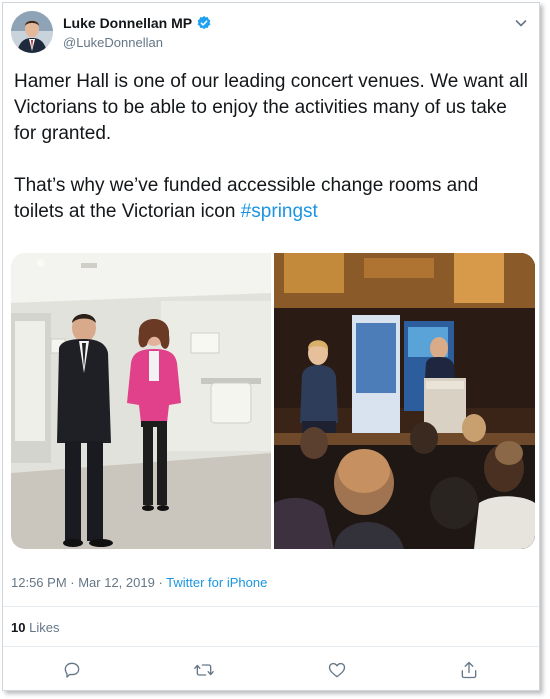 The image size is (550, 699). I want to click on retweet-icon, so click(204, 670).